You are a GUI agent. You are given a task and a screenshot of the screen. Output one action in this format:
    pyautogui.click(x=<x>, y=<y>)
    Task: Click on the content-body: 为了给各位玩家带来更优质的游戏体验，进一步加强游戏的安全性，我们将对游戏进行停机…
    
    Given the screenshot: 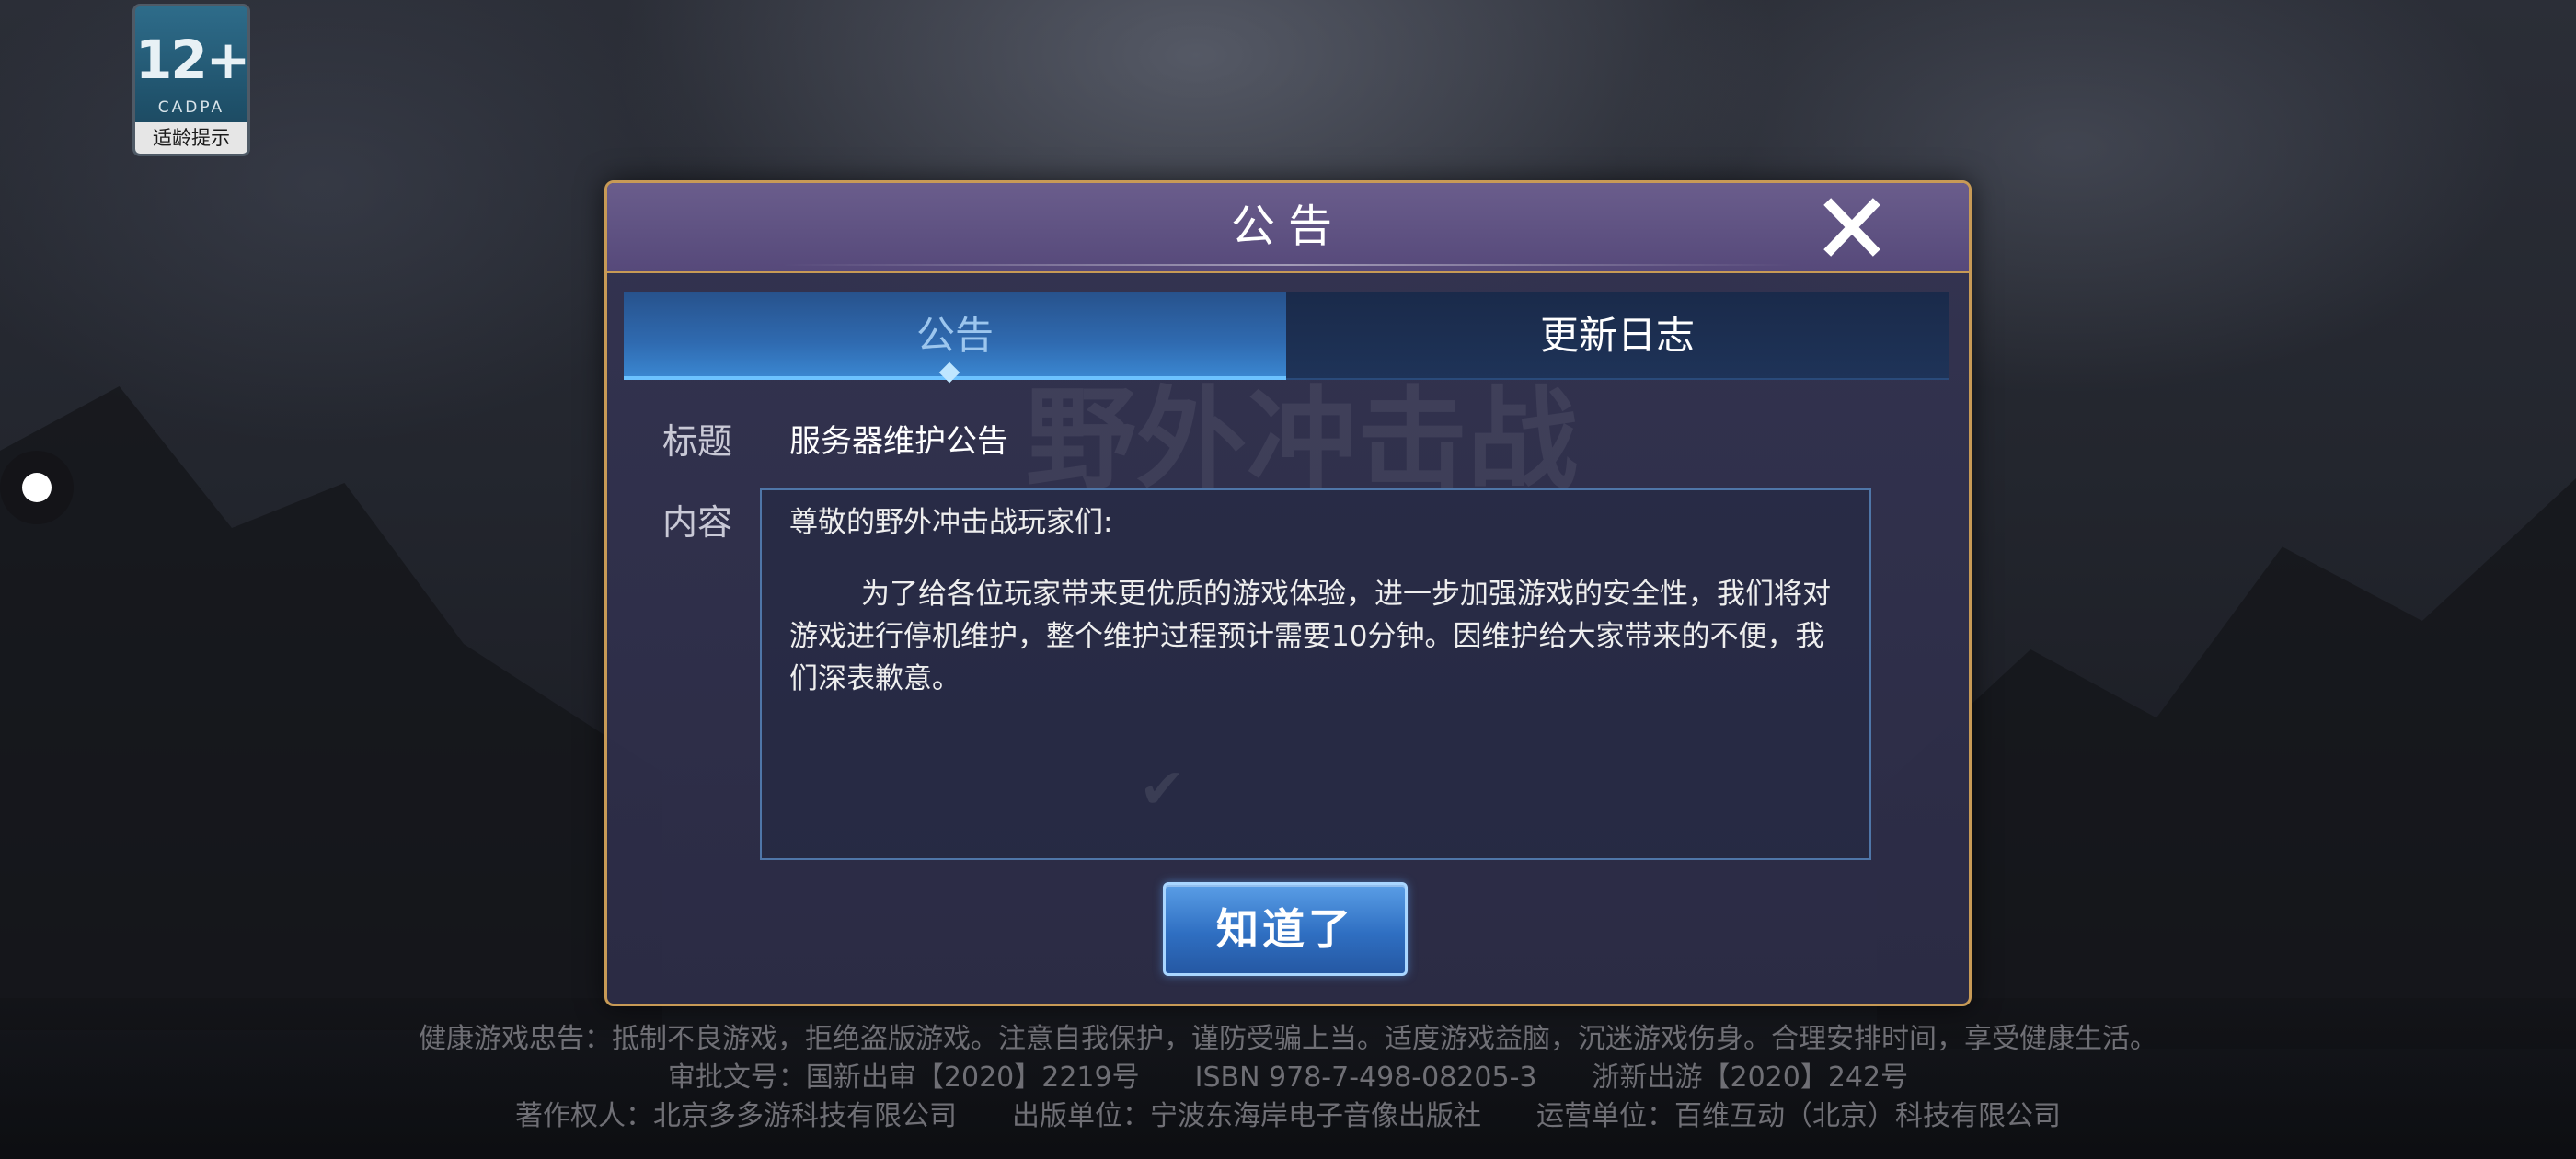 What is the action you would take?
    pyautogui.click(x=1310, y=636)
    